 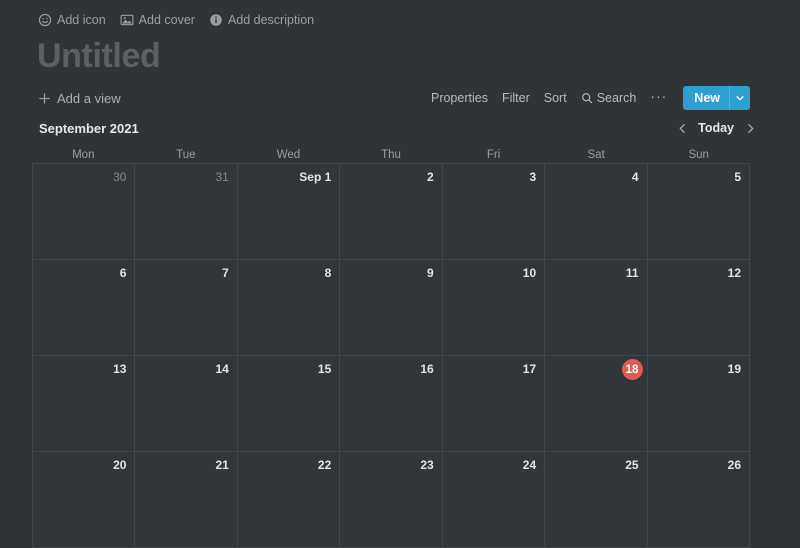 What do you see at coordinates (315, 177) in the screenshot?
I see `day-number: Sep 1` at bounding box center [315, 177].